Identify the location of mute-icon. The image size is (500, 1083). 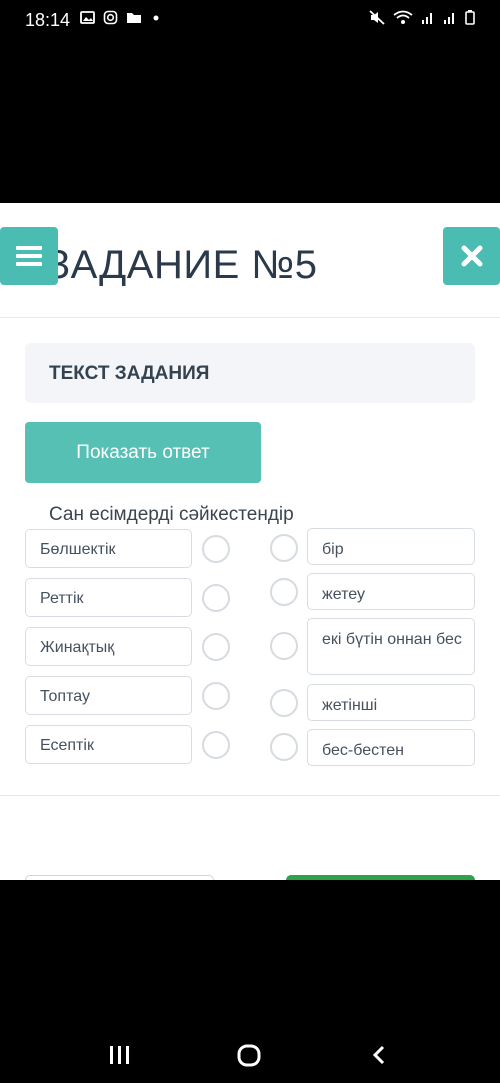
(377, 17).